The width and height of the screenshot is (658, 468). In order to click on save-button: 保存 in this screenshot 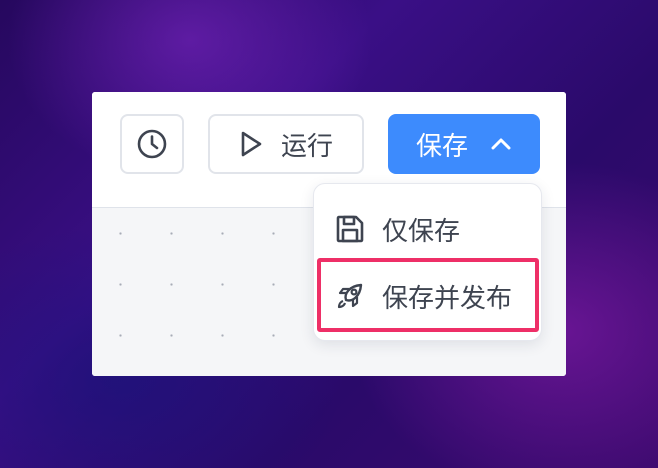, I will do `click(464, 144)`.